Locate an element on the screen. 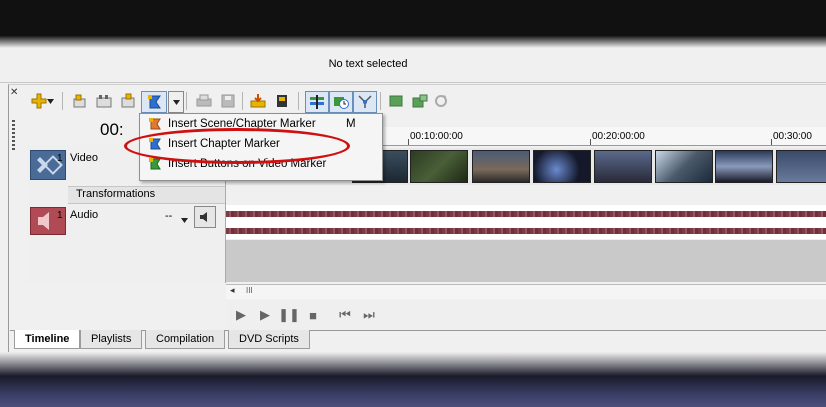 The image size is (826, 407). refresh-icon is located at coordinates (441, 101).